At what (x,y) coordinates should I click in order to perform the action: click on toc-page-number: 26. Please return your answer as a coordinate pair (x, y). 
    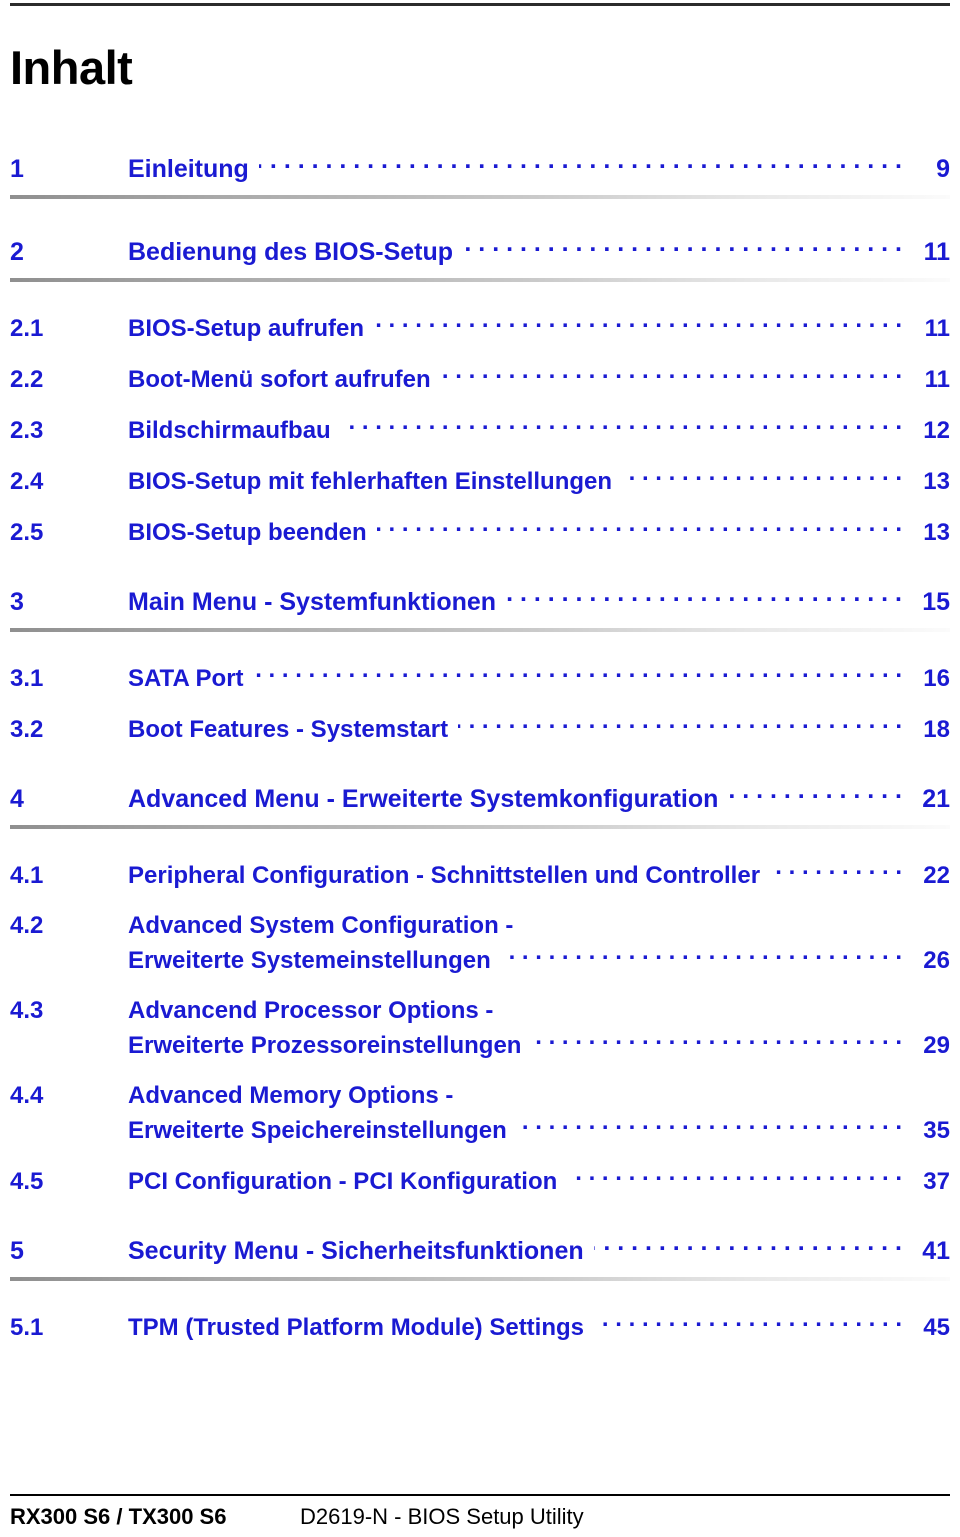
    Looking at the image, I should click on (936, 960).